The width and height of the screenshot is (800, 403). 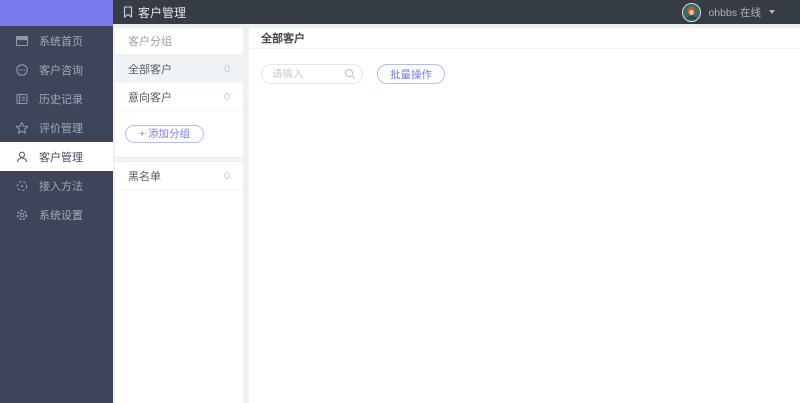 What do you see at coordinates (128, 12) in the screenshot?
I see `bookmark-icon` at bounding box center [128, 12].